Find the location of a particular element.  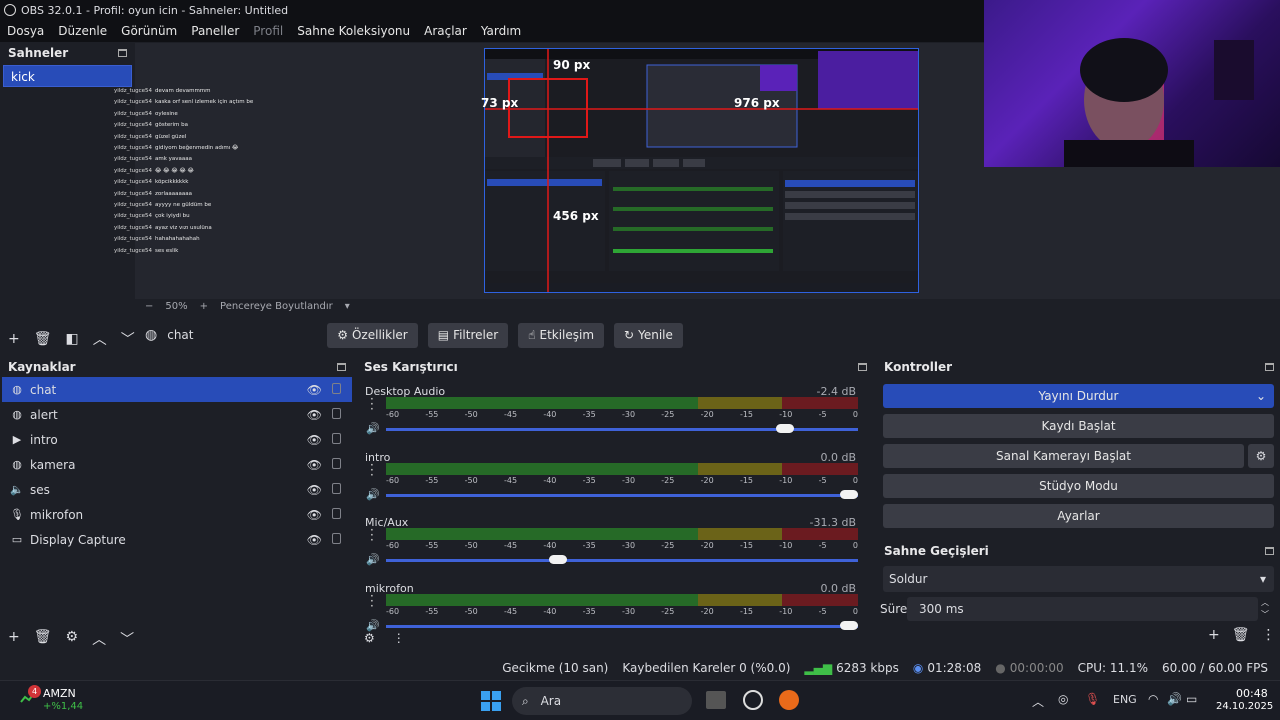

chevron-down-icon: ⌄ is located at coordinates (1261, 396).